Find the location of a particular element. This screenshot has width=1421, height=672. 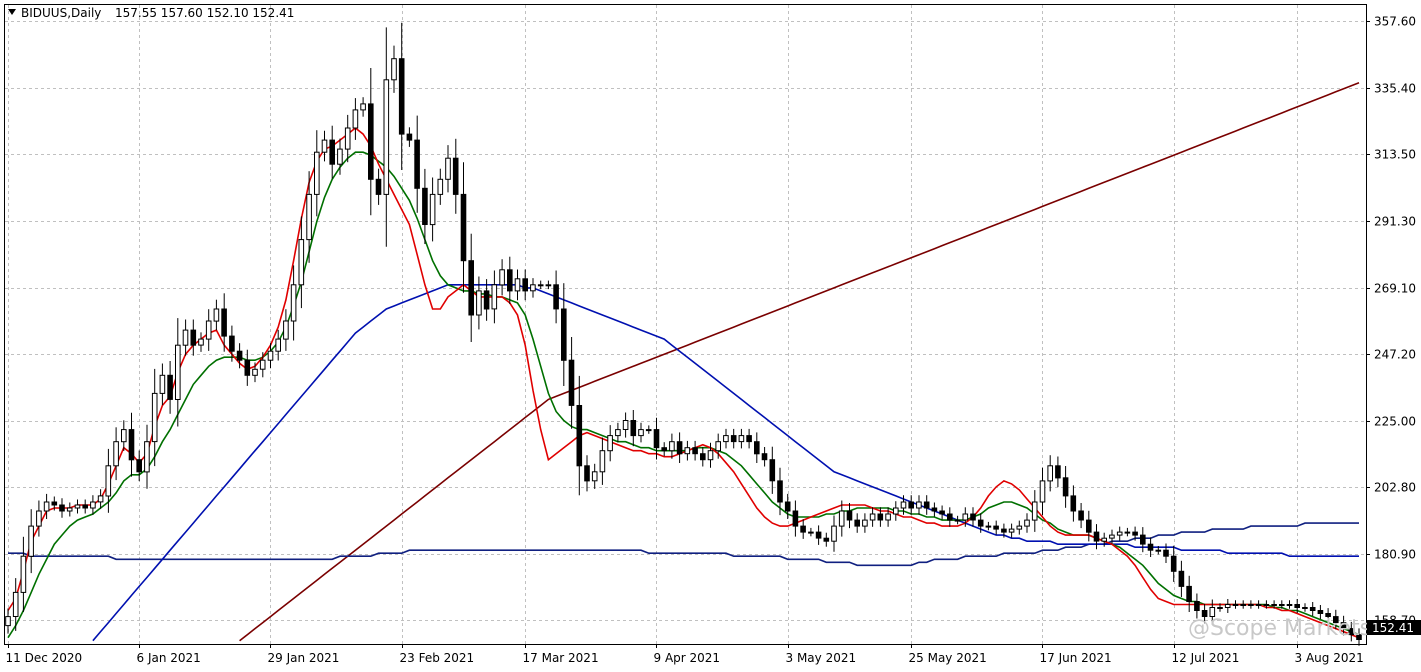

x-tick-label: 3 May 2021 is located at coordinates (821, 658).